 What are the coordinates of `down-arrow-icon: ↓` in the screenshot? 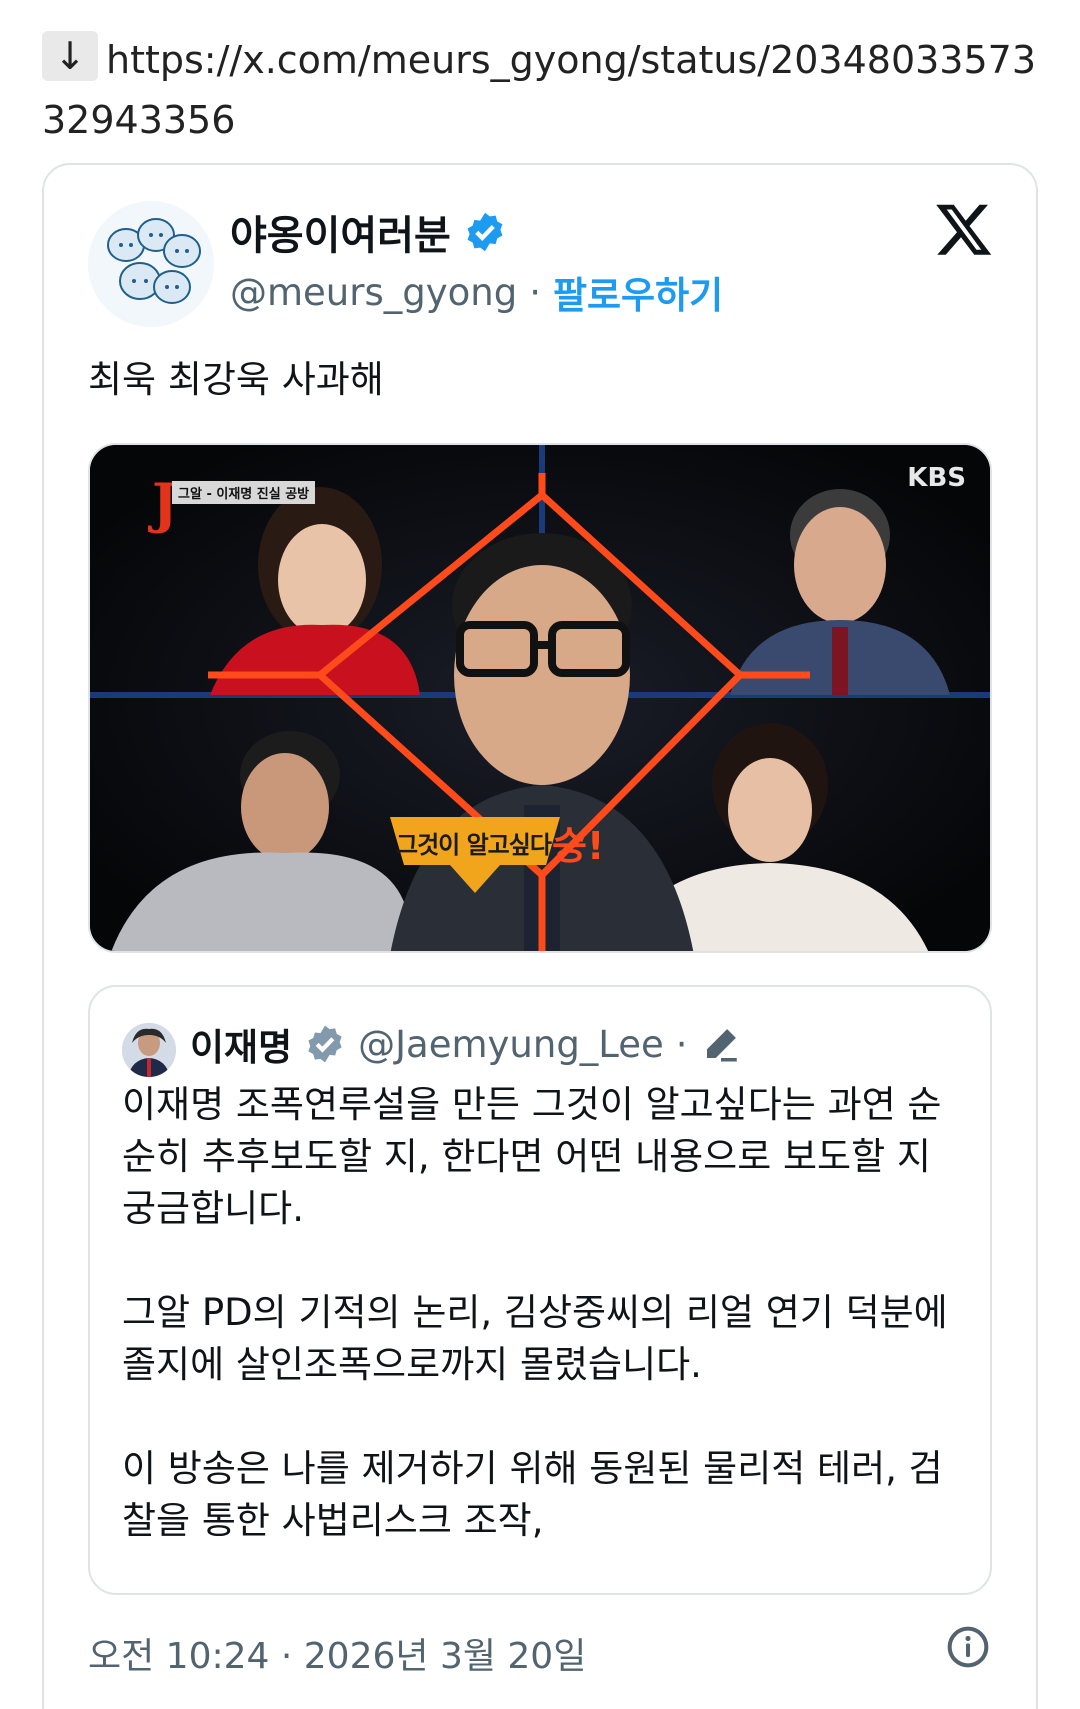 It's located at (70, 56).